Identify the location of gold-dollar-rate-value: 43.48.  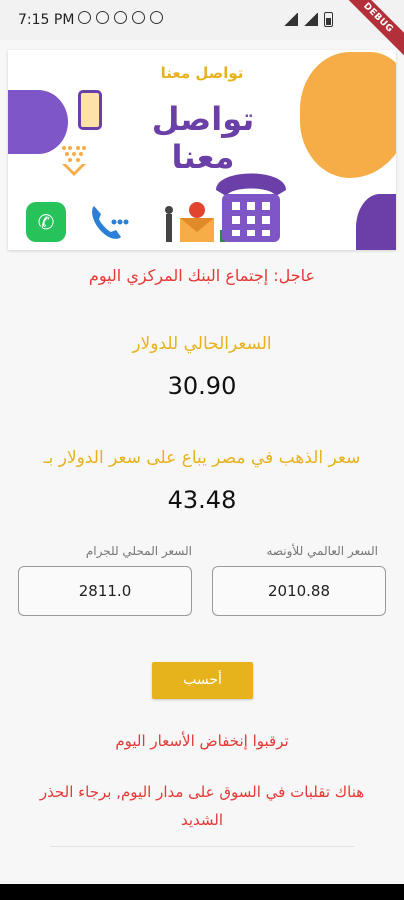
(202, 500).